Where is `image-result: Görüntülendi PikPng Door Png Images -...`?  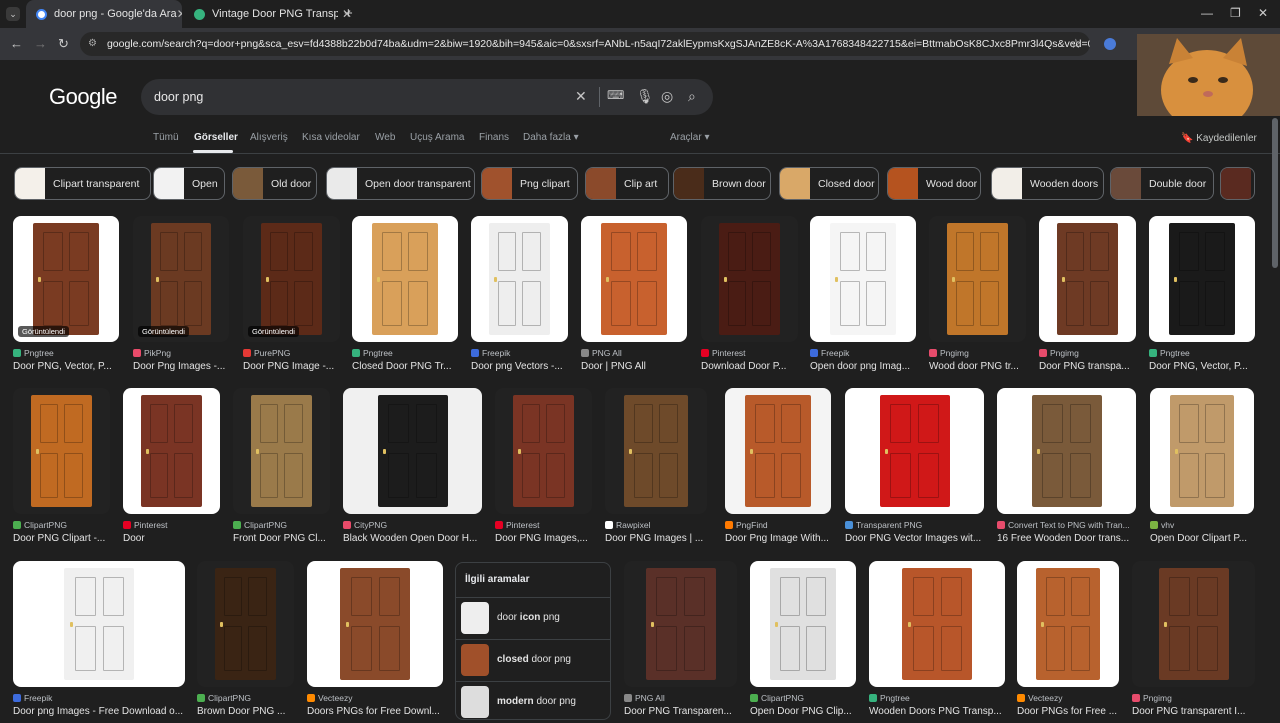
image-result: Görüntülendi PikPng Door Png Images -... is located at coordinates (181, 297).